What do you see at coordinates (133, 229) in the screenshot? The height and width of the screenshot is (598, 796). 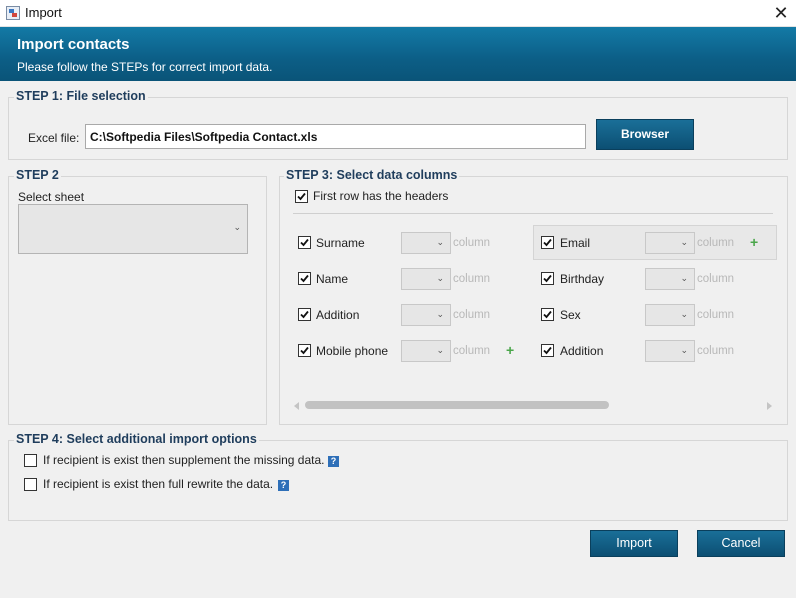 I see `sheet-select: ⌄` at bounding box center [133, 229].